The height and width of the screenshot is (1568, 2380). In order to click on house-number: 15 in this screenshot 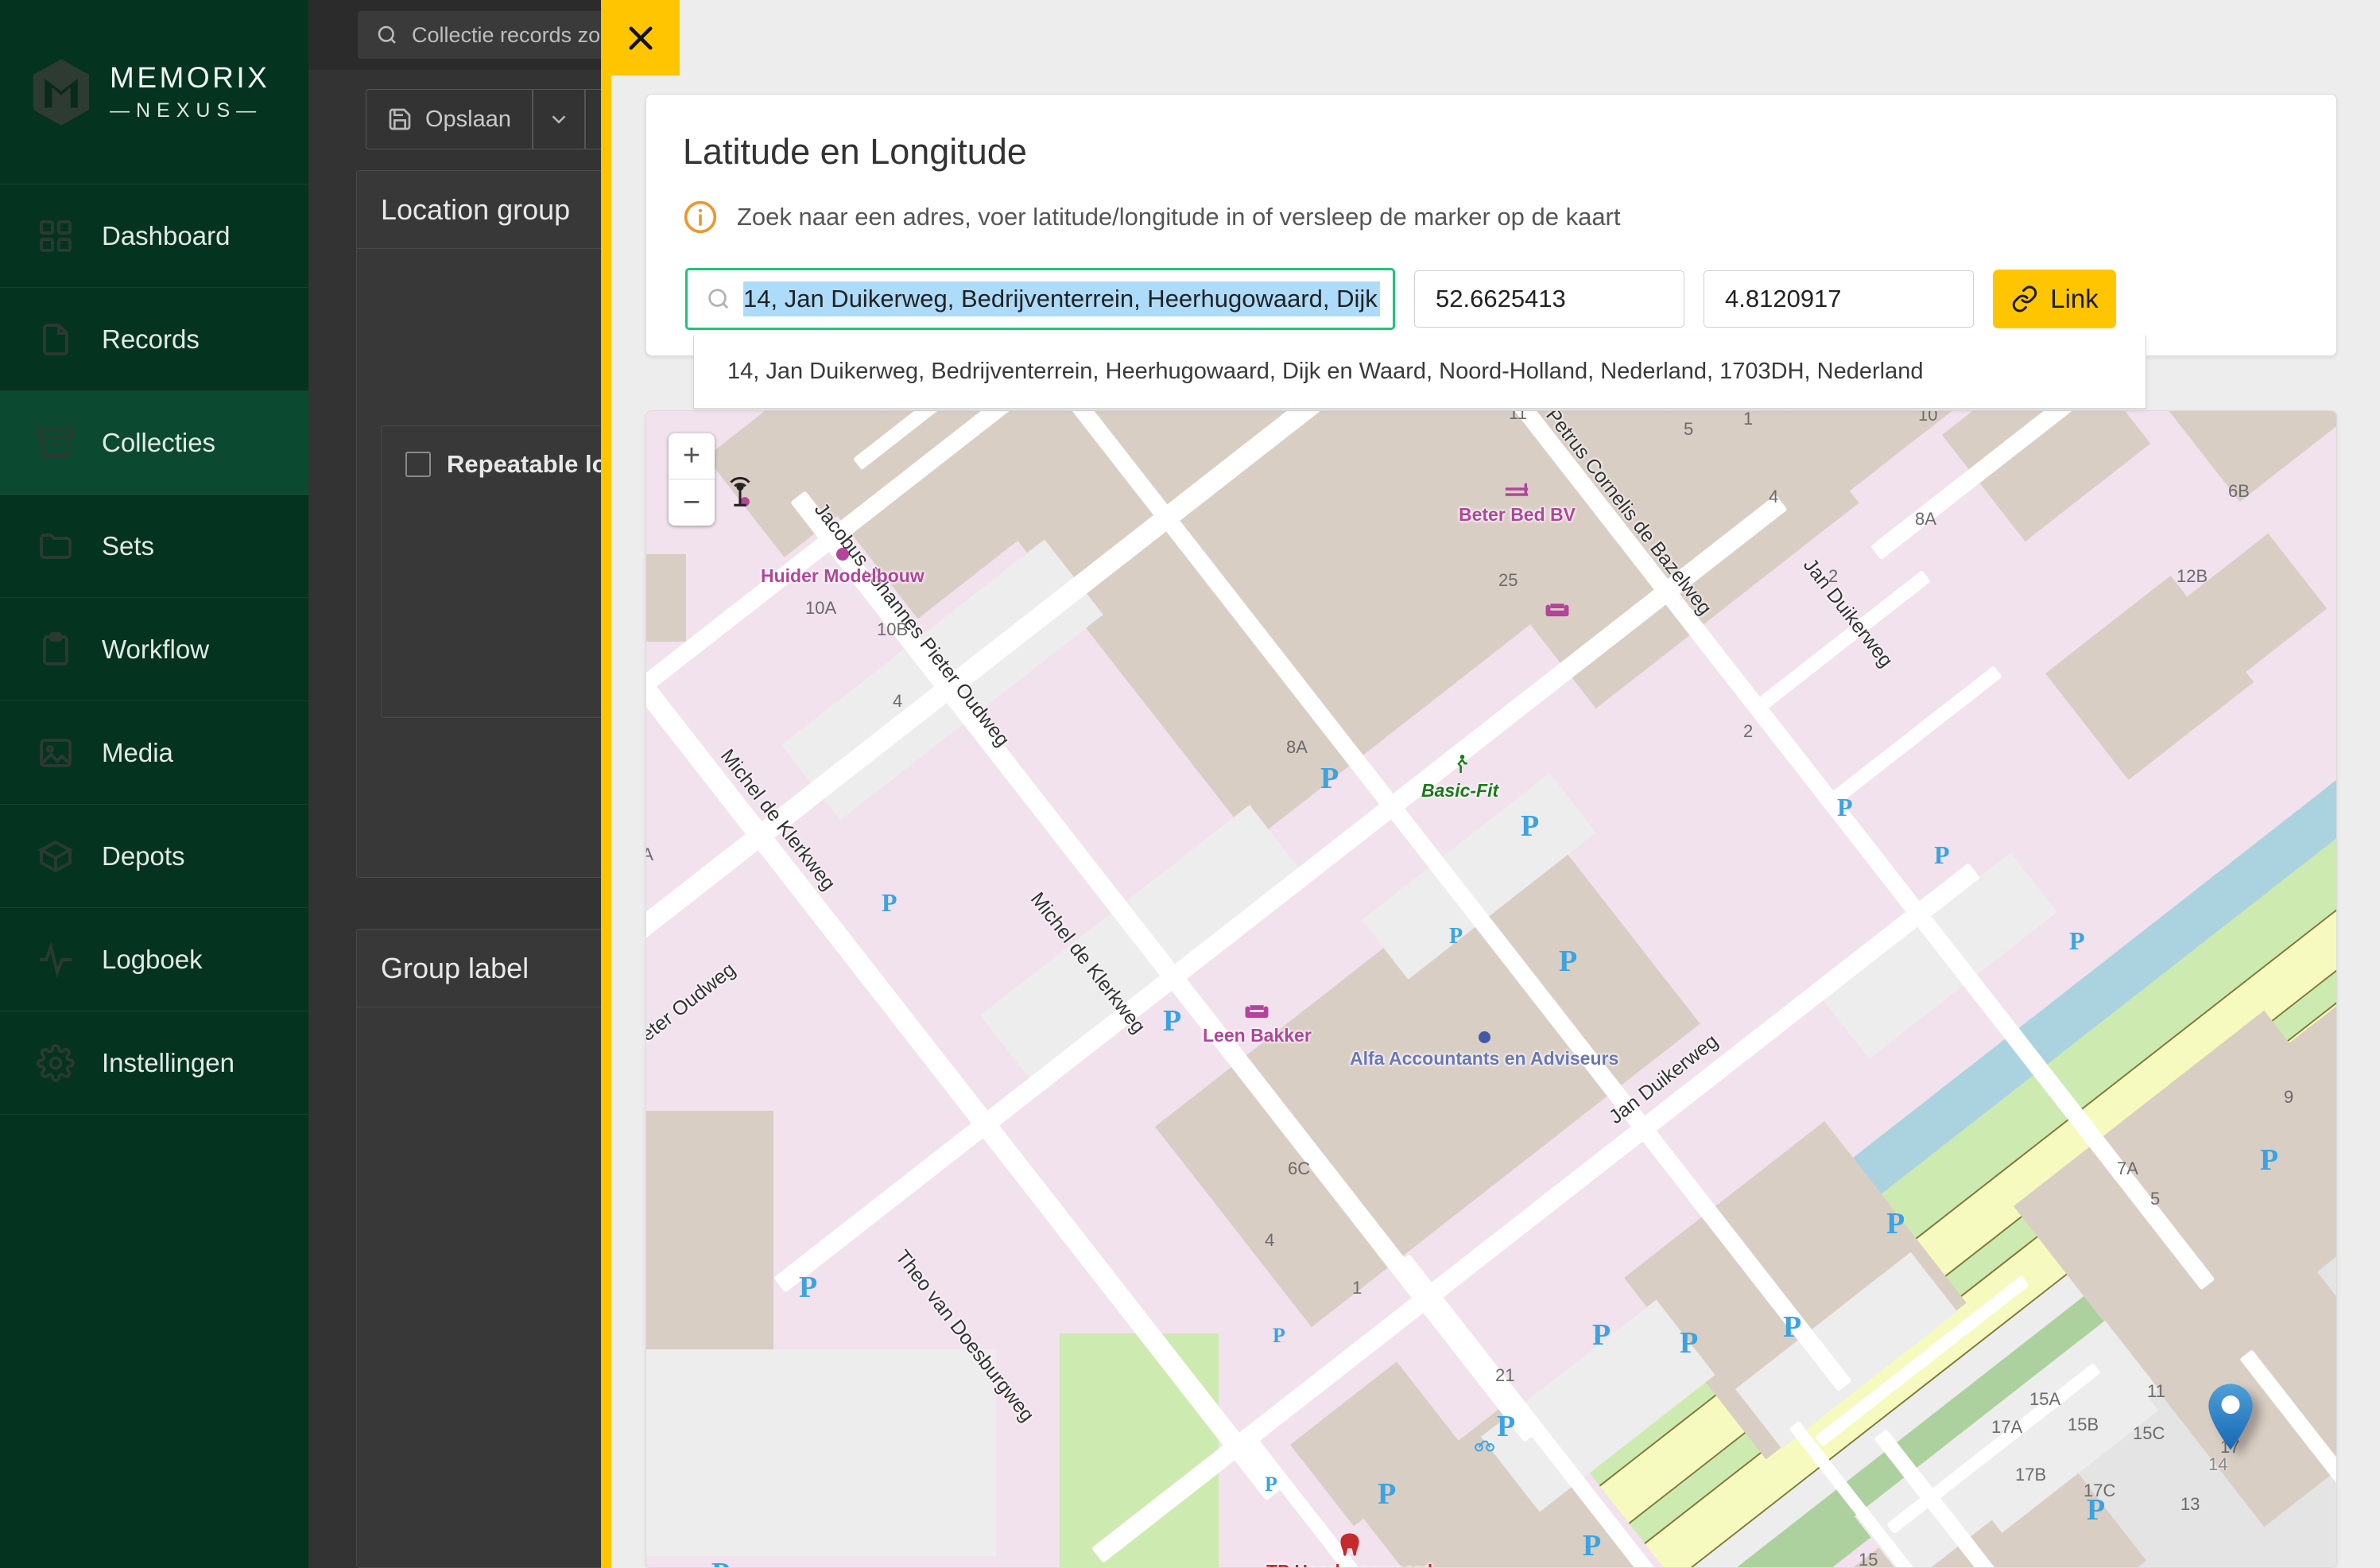, I will do `click(1868, 1558)`.